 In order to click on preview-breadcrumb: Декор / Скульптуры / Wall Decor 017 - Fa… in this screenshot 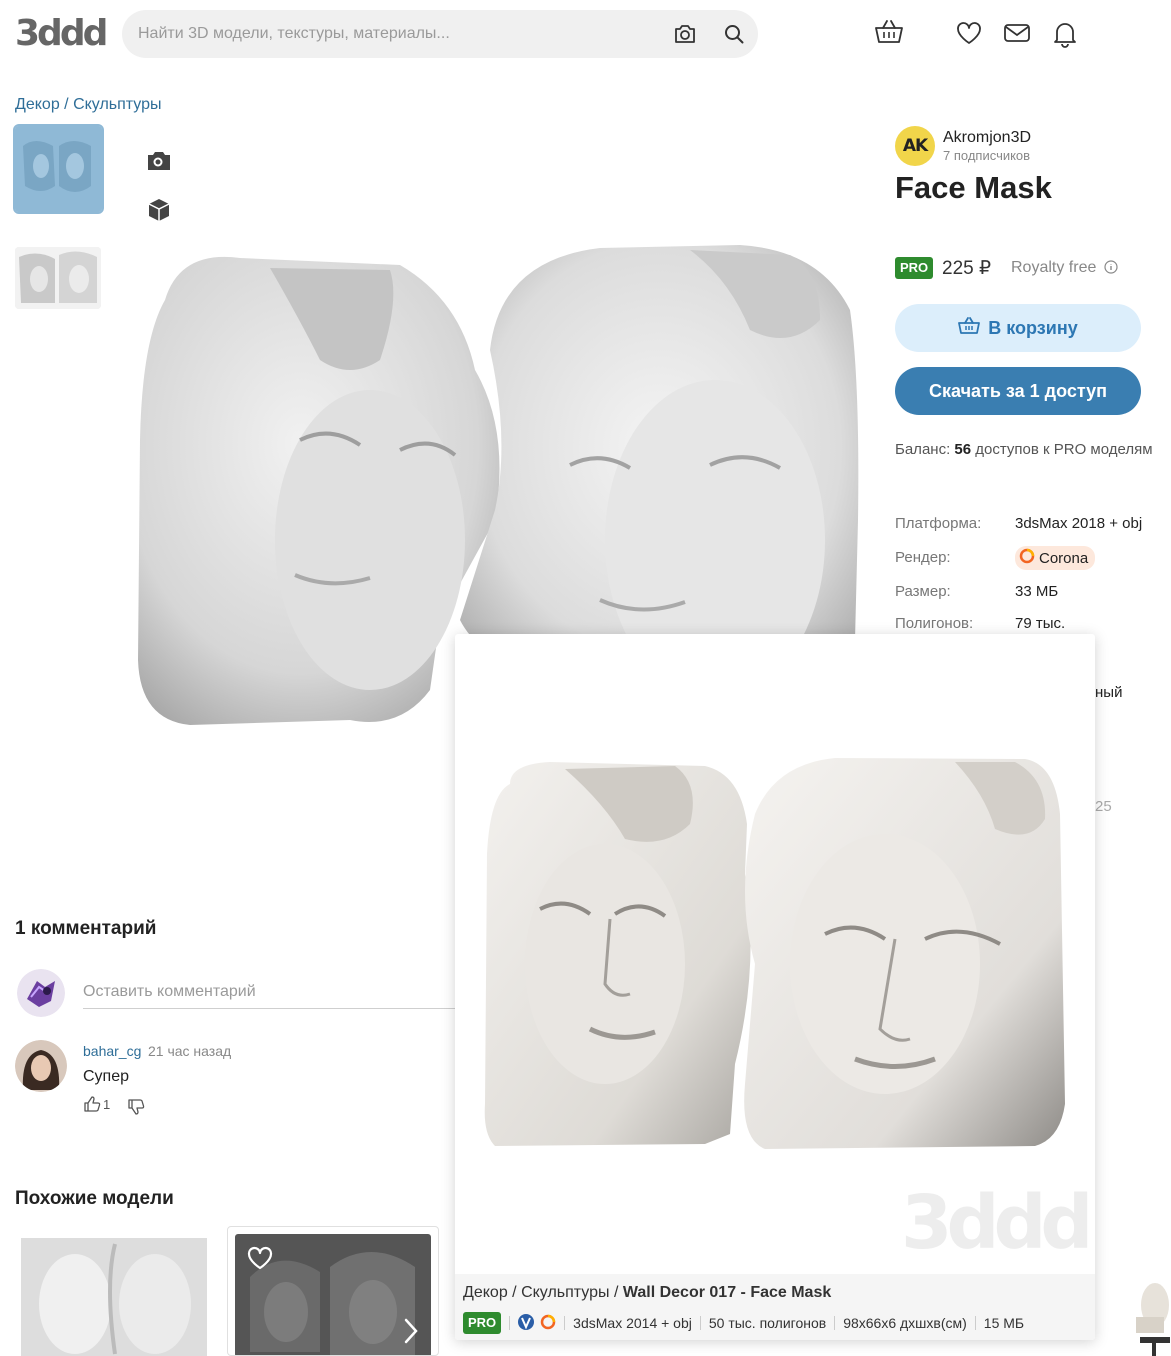, I will do `click(647, 1293)`.